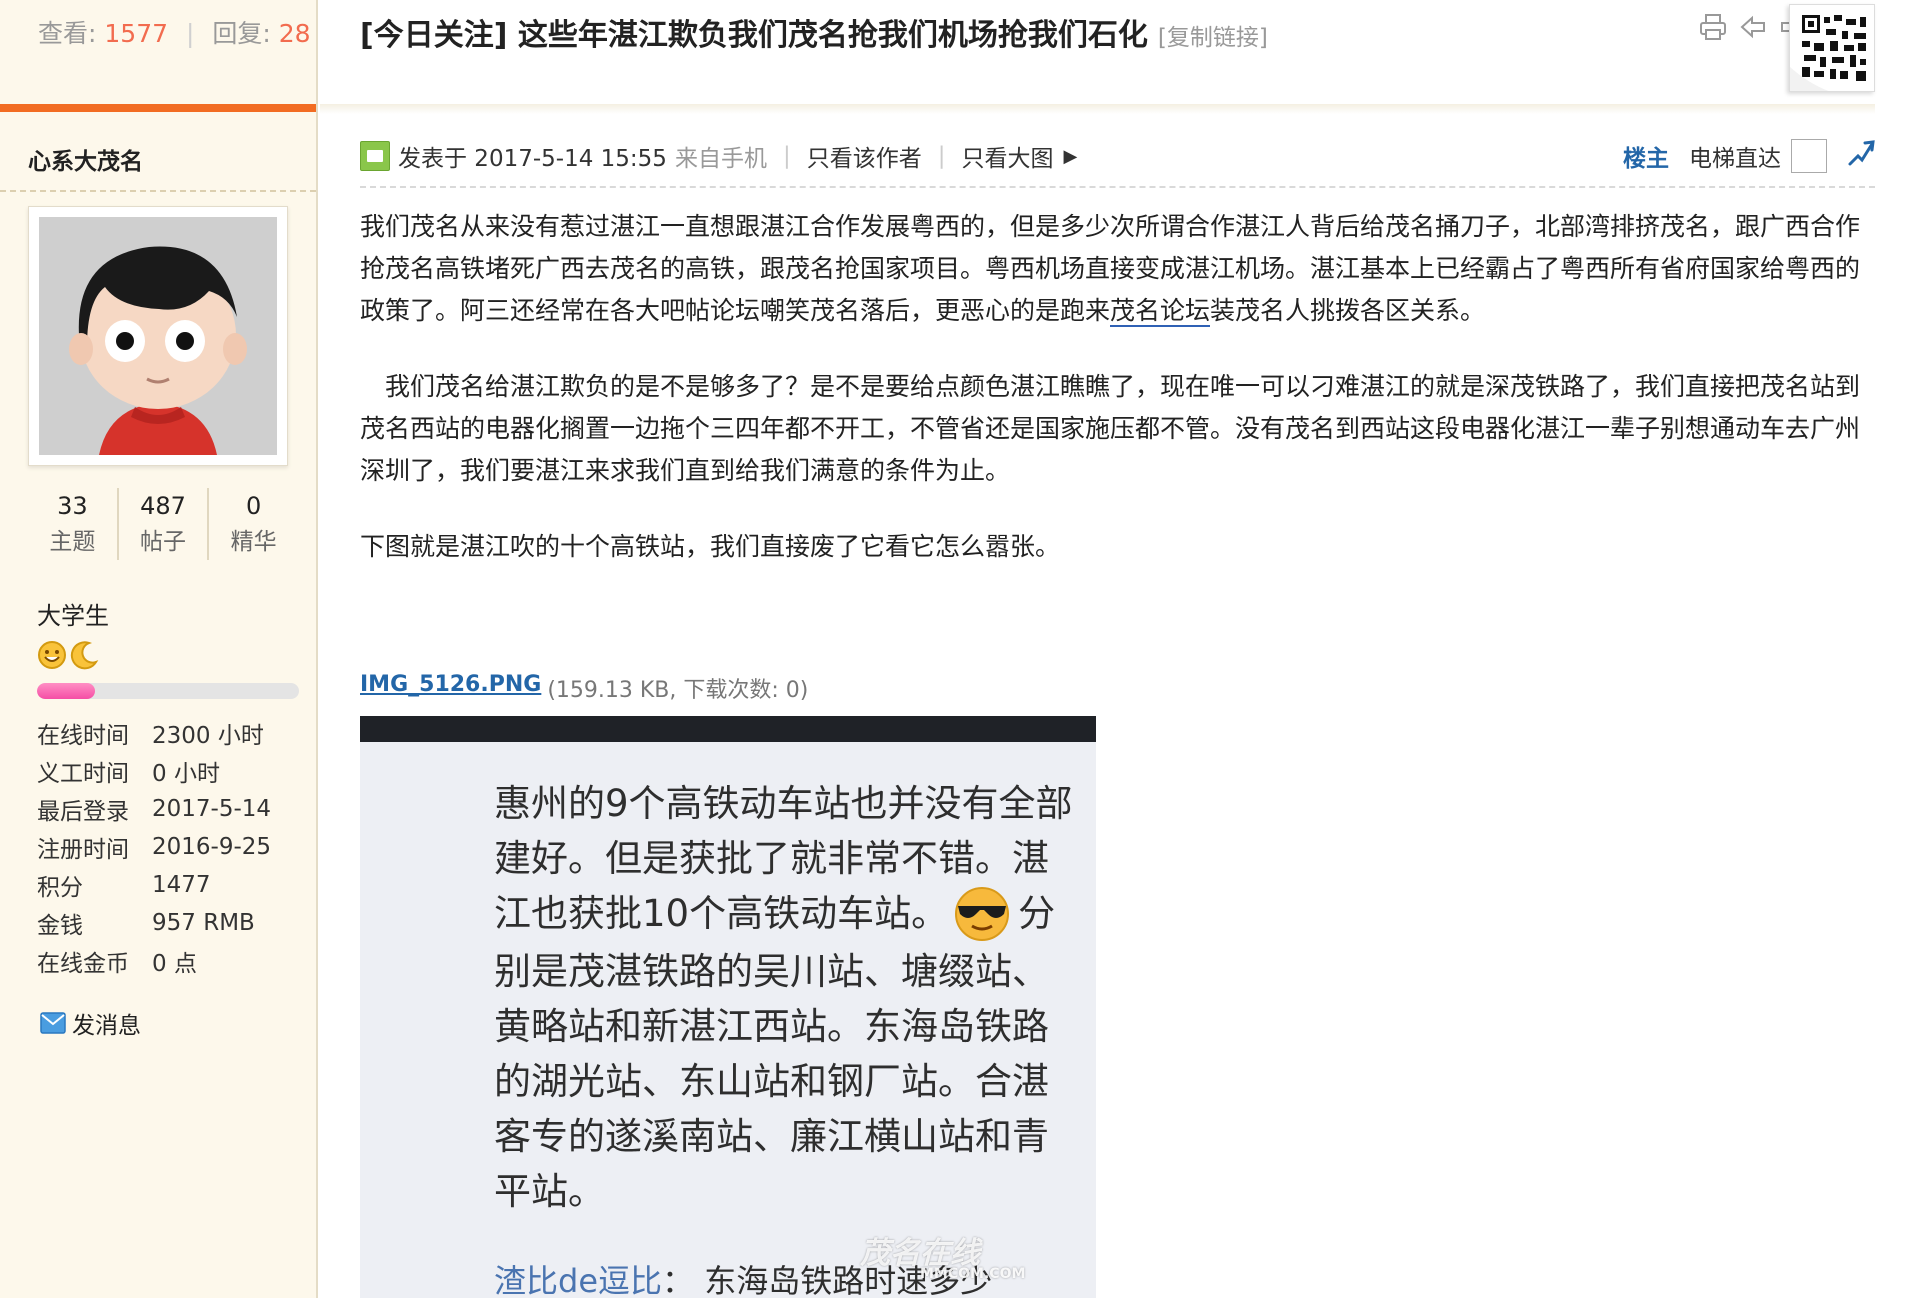 This screenshot has width=1910, height=1298. What do you see at coordinates (83, 736) in the screenshot?
I see `profile-key: 在线时间` at bounding box center [83, 736].